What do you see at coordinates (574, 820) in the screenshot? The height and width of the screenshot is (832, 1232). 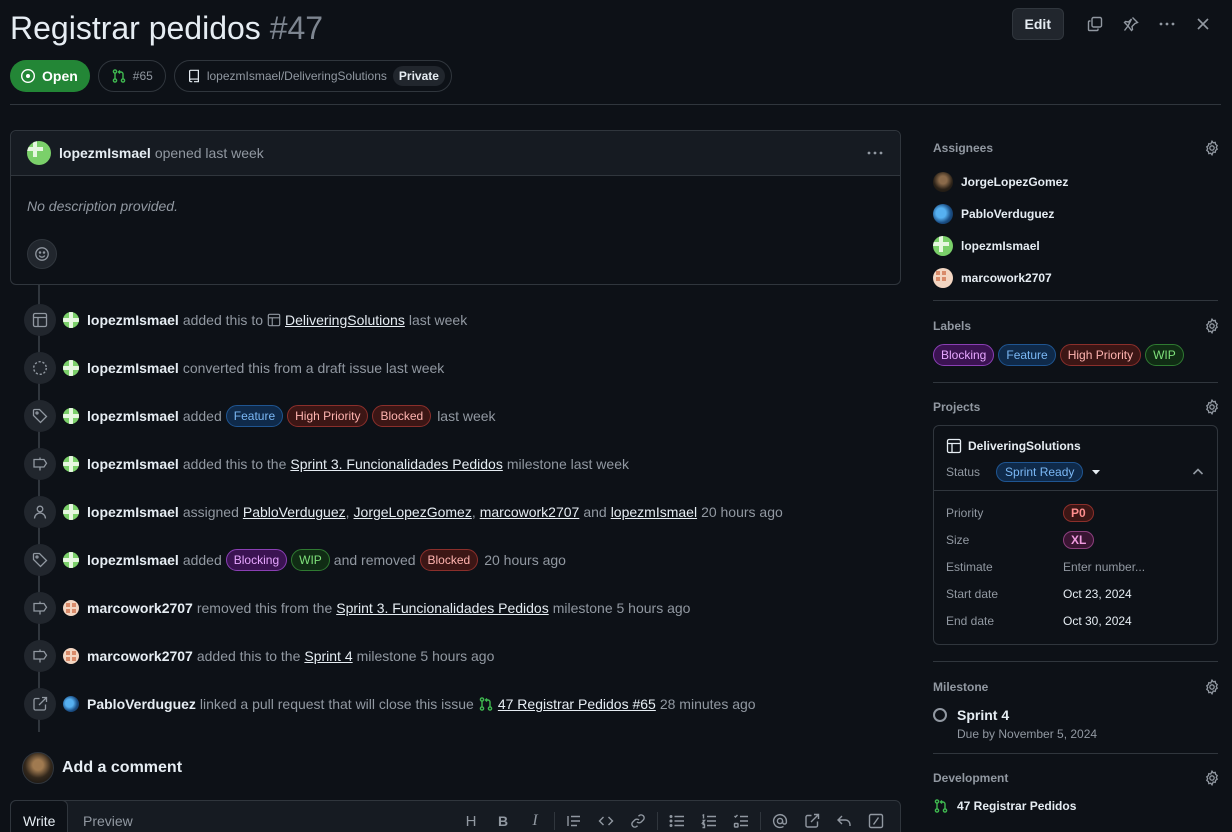 I see `quote-icon` at bounding box center [574, 820].